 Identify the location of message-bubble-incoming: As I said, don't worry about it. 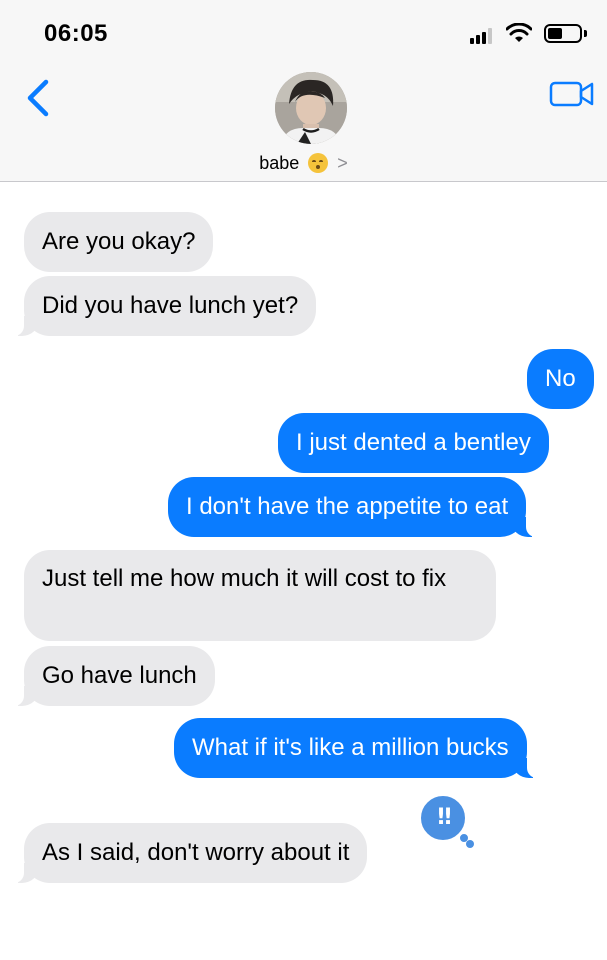
(189, 853).